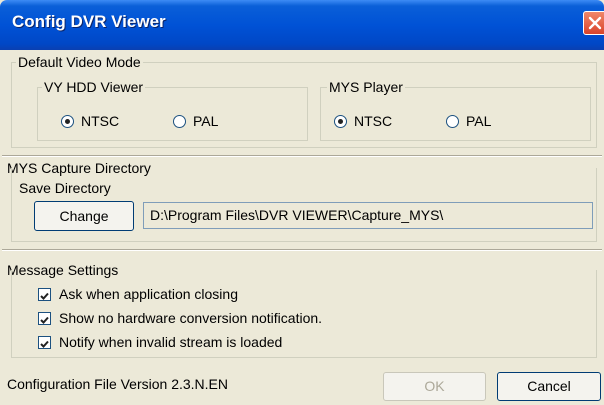 The width and height of the screenshot is (604, 405). I want to click on mys-ntsc-radio: NTSC, so click(363, 121).